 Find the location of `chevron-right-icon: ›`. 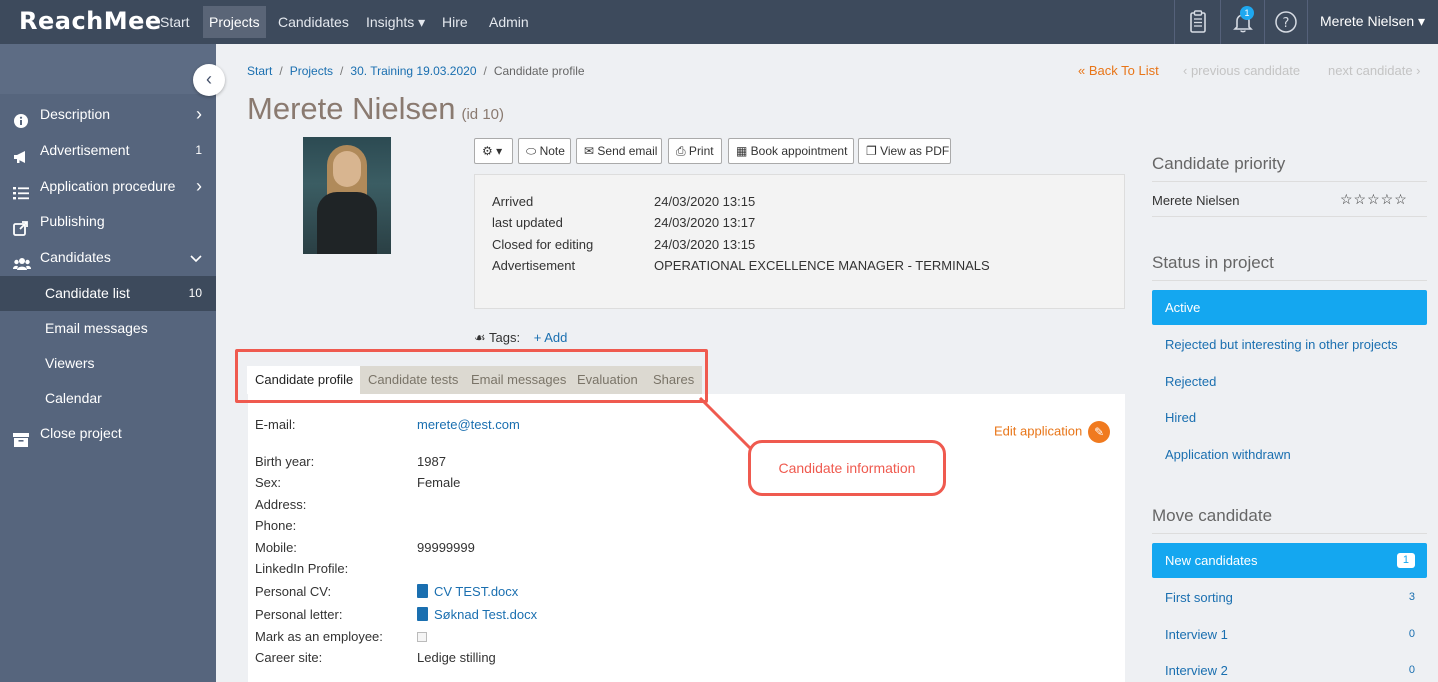

chevron-right-icon: › is located at coordinates (199, 186).